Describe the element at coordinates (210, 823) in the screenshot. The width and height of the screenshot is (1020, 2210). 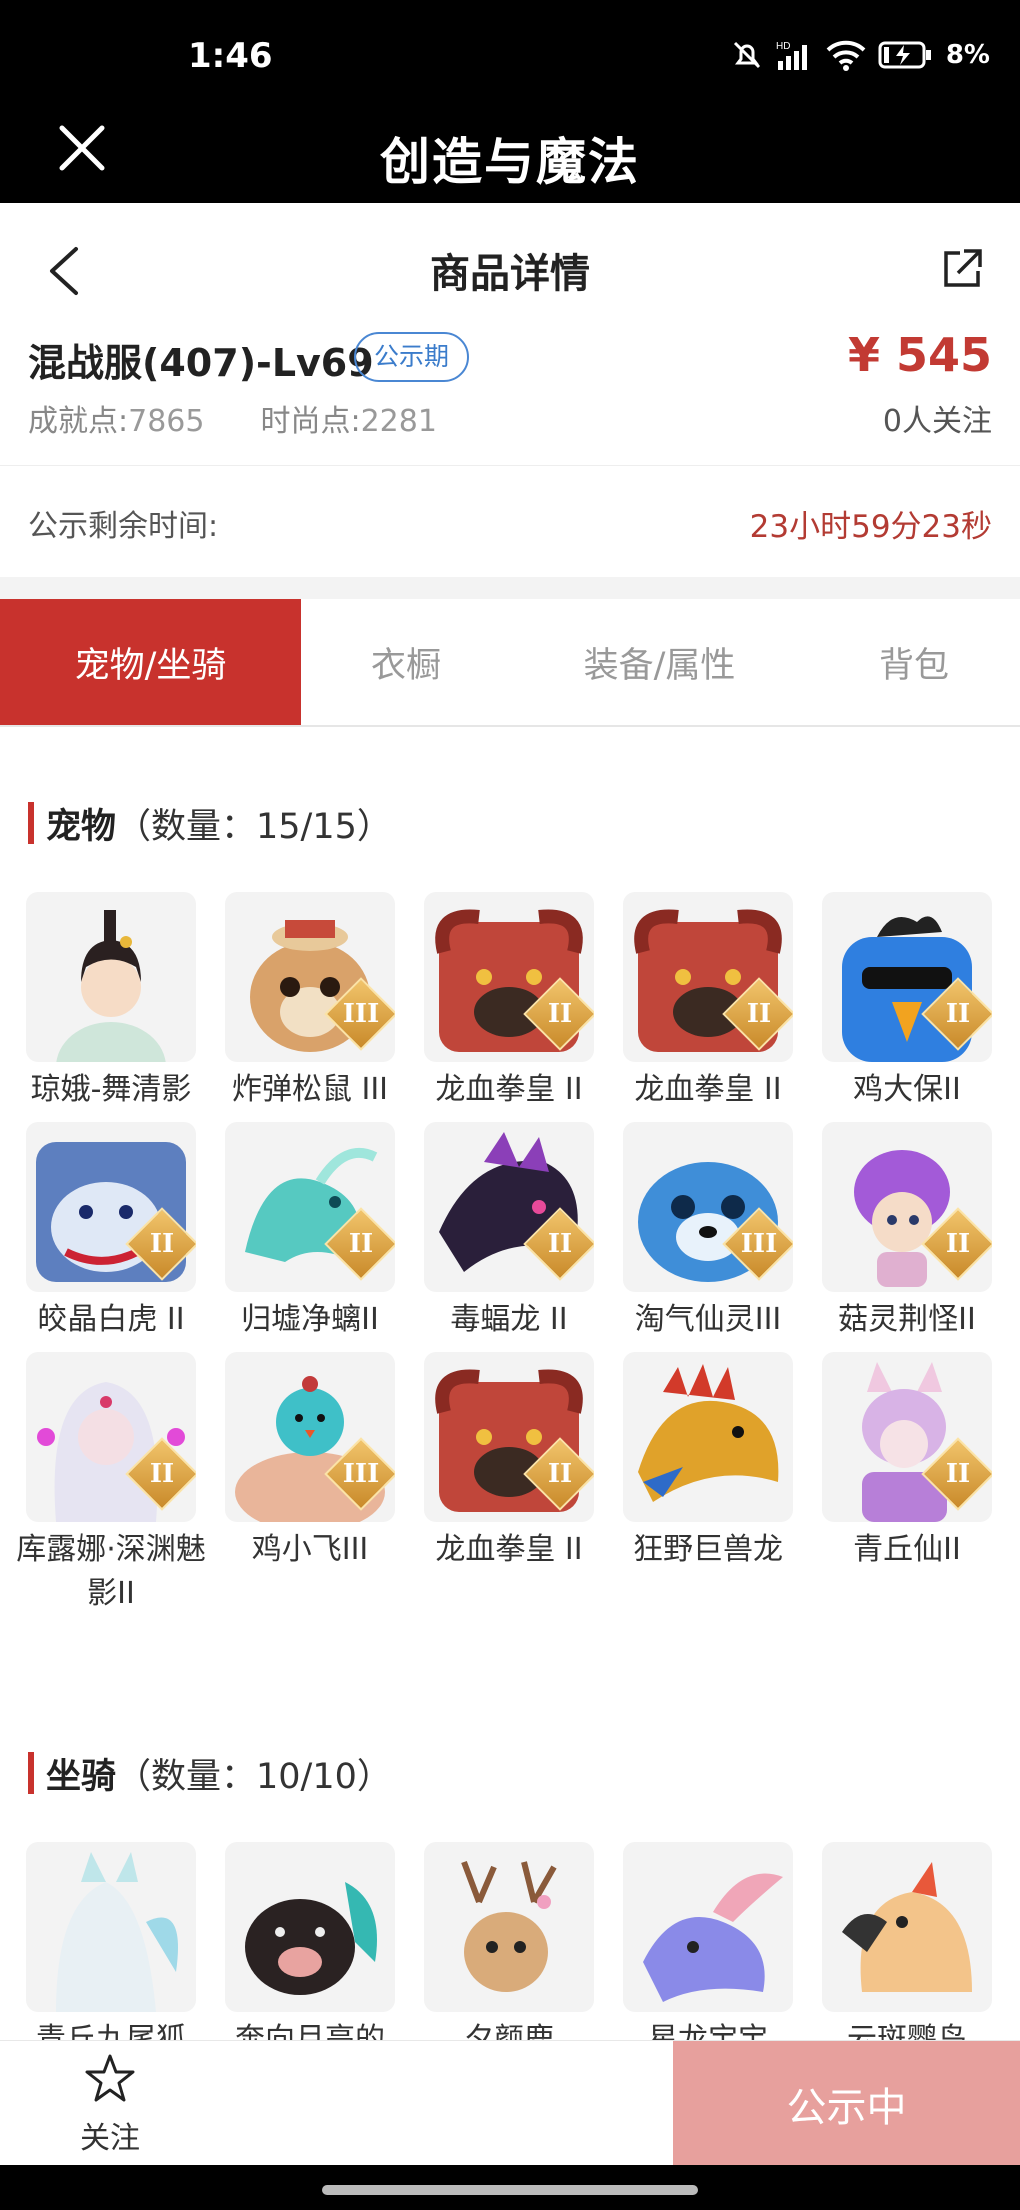
I see `pets-section-title: 宠物 （数量：15/15）` at that location.